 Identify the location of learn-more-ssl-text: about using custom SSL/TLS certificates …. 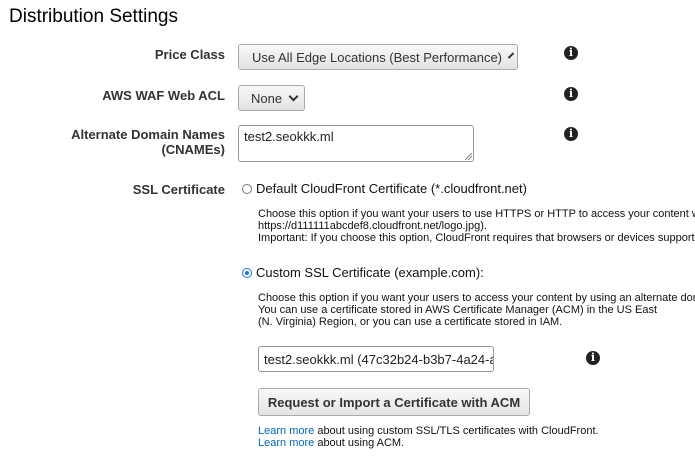
(456, 431).